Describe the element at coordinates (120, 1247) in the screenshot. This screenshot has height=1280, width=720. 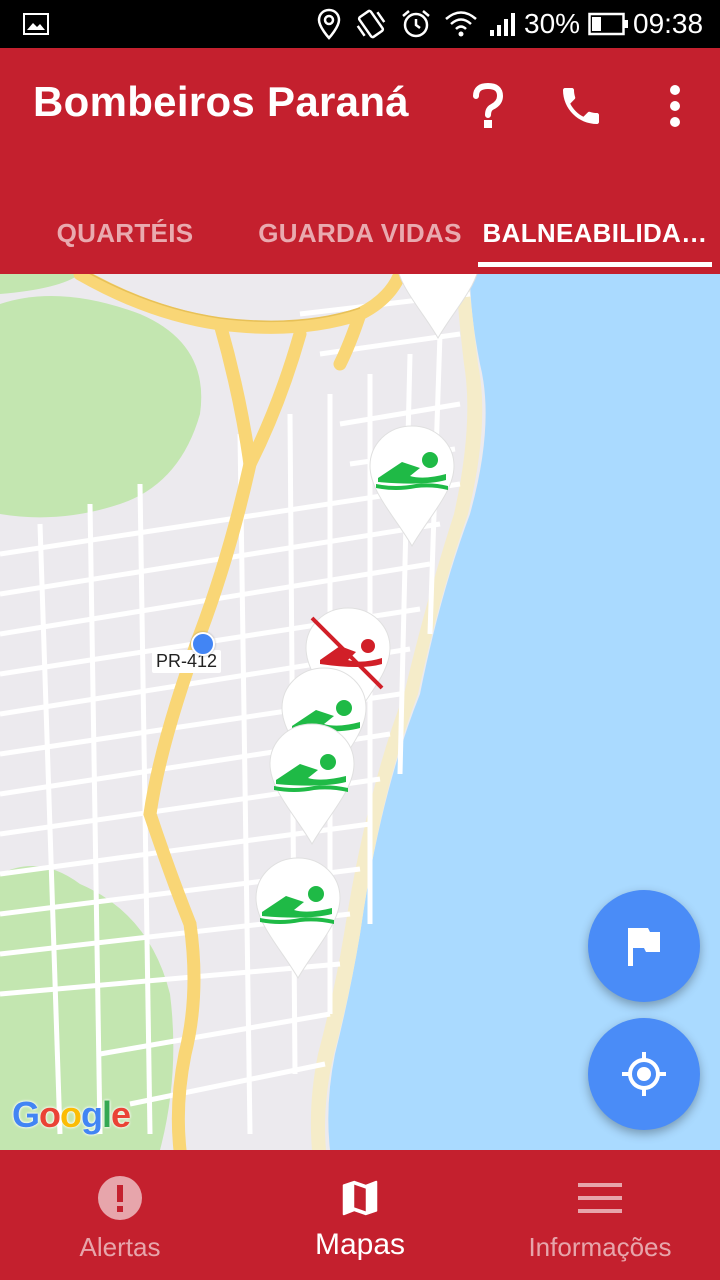
I see `nav-label: Alertas` at that location.